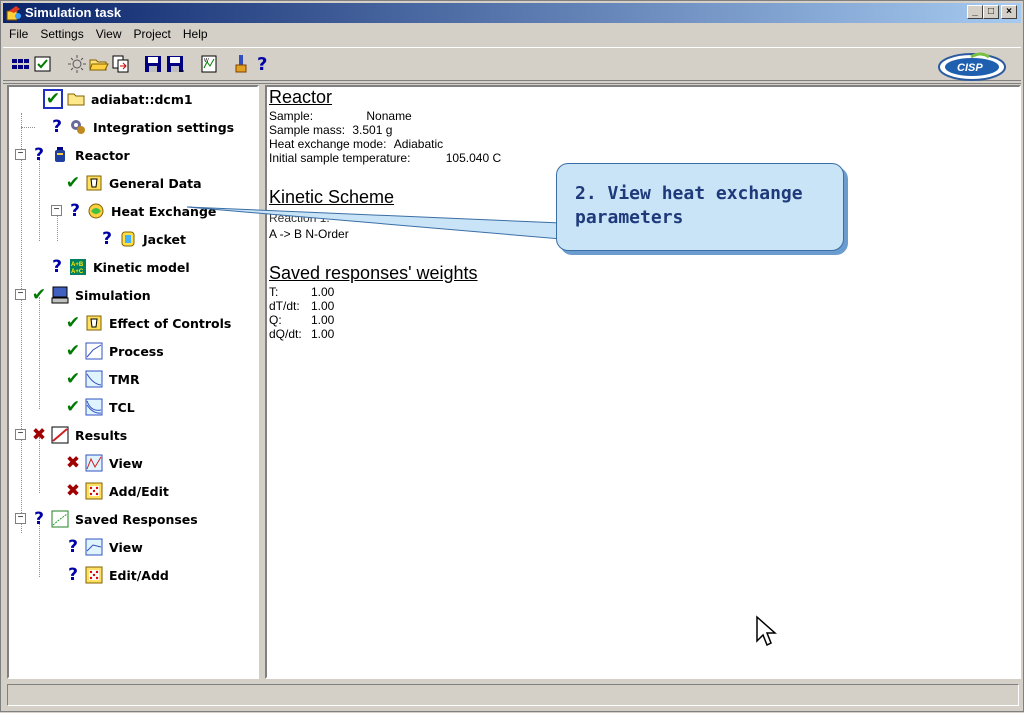 The image size is (1024, 713). What do you see at coordinates (77, 272) in the screenshot?
I see `svg-text: A+C` at bounding box center [77, 272].